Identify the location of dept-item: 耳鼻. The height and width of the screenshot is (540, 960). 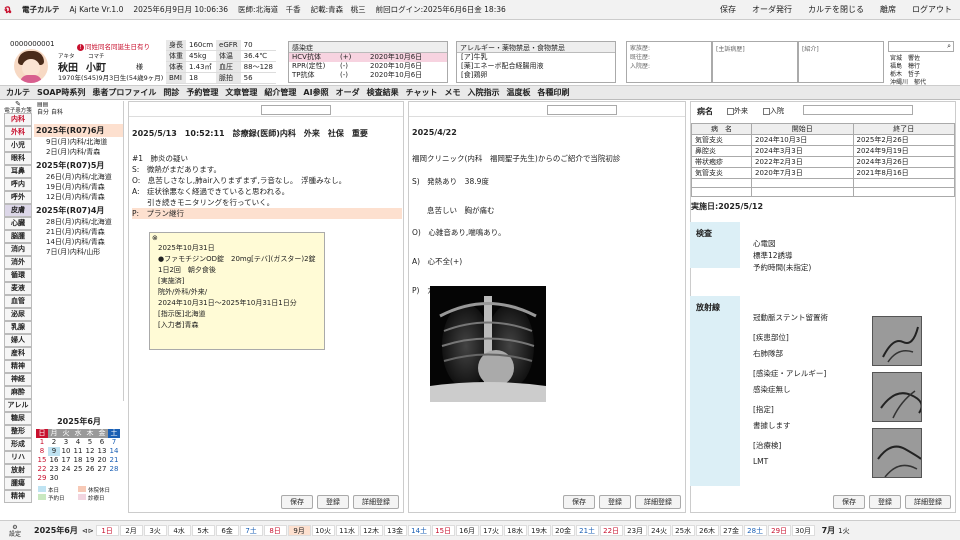
(18, 171).